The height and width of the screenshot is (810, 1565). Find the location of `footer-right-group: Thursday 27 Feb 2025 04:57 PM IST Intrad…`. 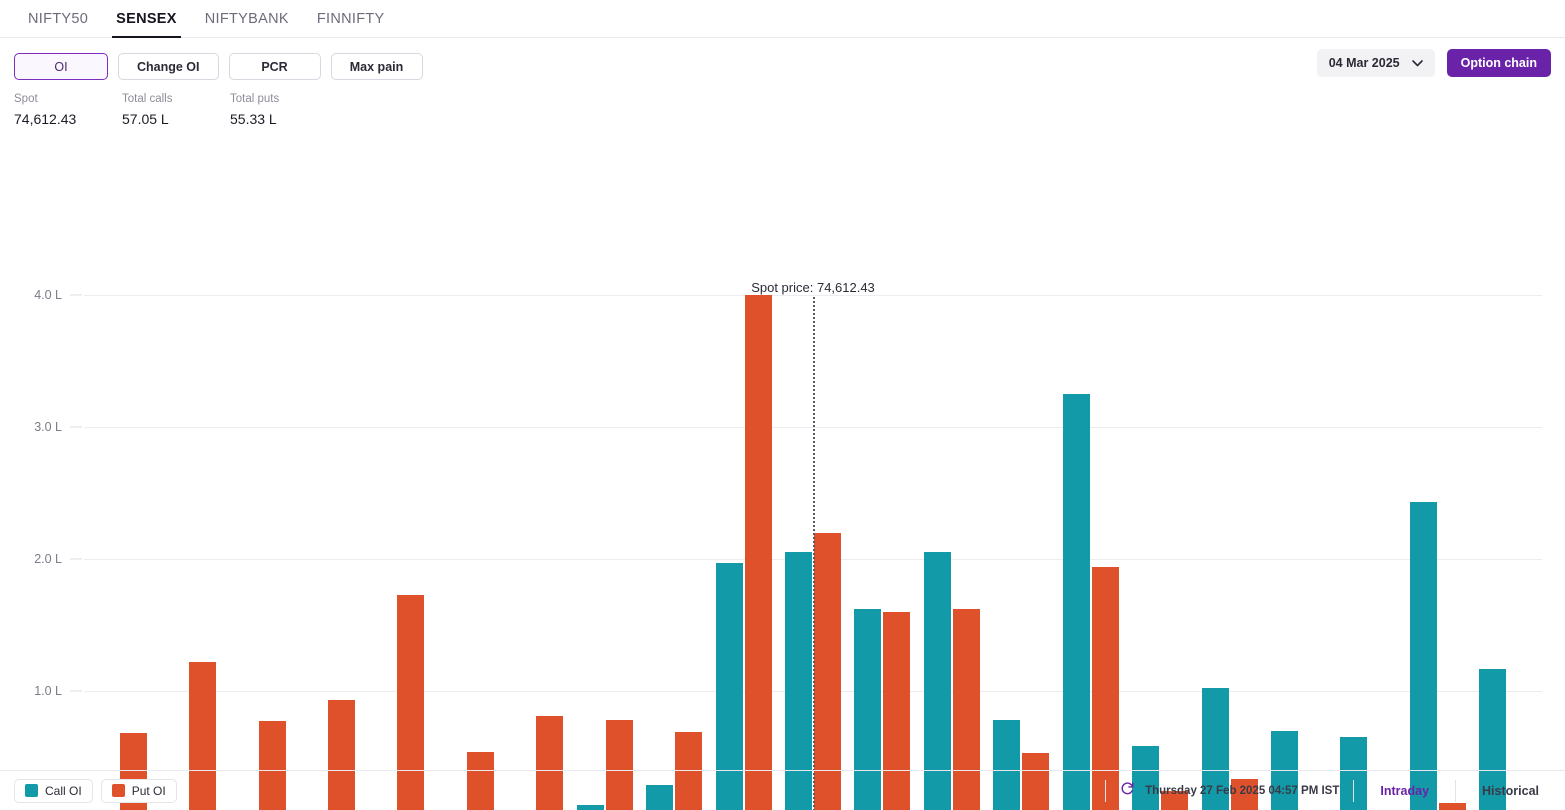

footer-right-group: Thursday 27 Feb 2025 04:57 PM IST Intrad… is located at coordinates (1321, 791).